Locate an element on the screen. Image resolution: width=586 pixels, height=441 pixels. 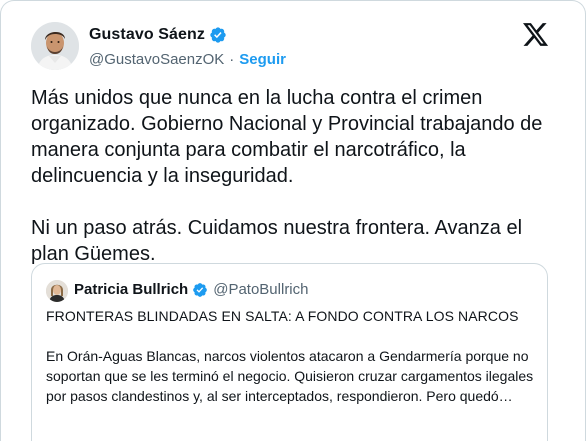
author-name: Gustavo Sáenz is located at coordinates (147, 35).